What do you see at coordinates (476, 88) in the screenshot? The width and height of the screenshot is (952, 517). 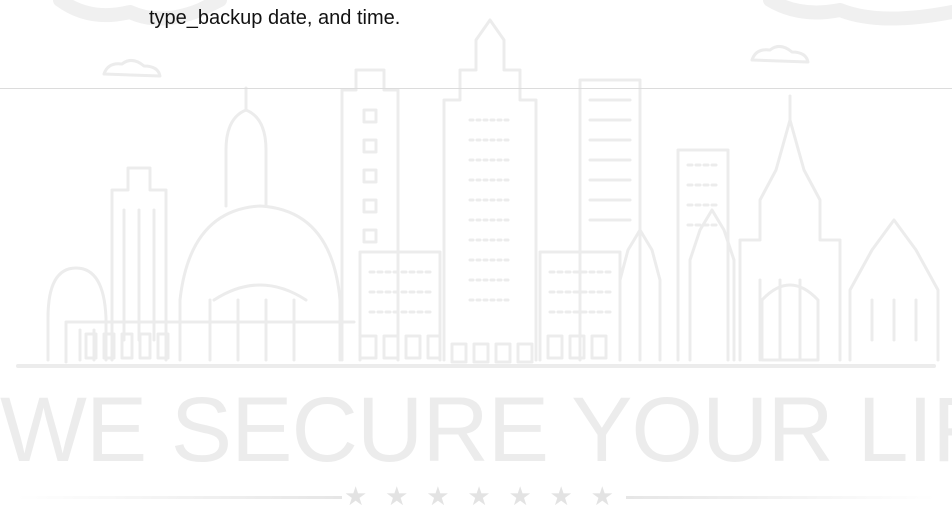 I see `divider` at bounding box center [476, 88].